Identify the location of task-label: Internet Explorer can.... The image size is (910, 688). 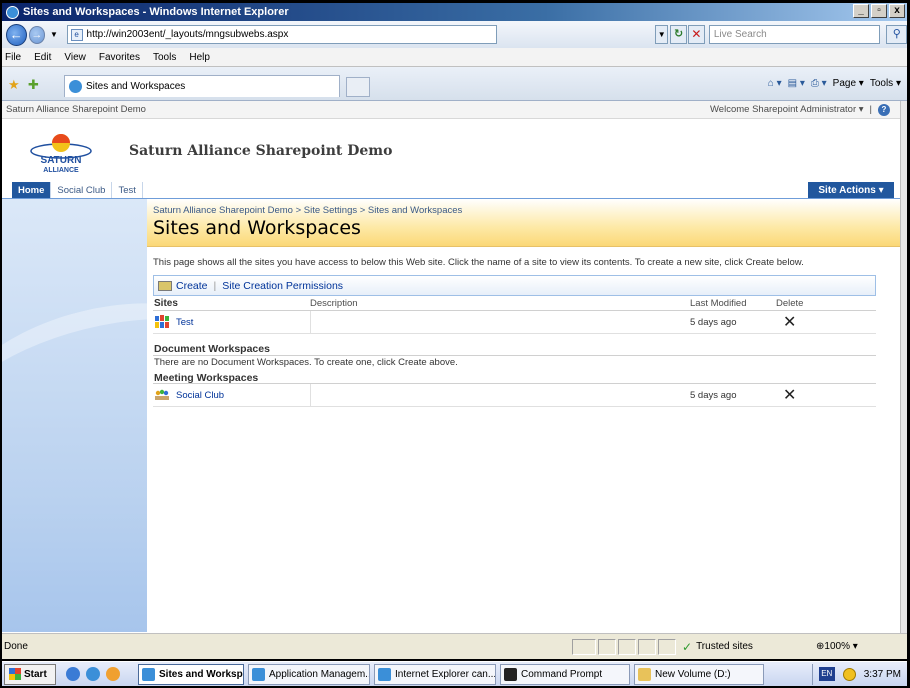
(445, 674).